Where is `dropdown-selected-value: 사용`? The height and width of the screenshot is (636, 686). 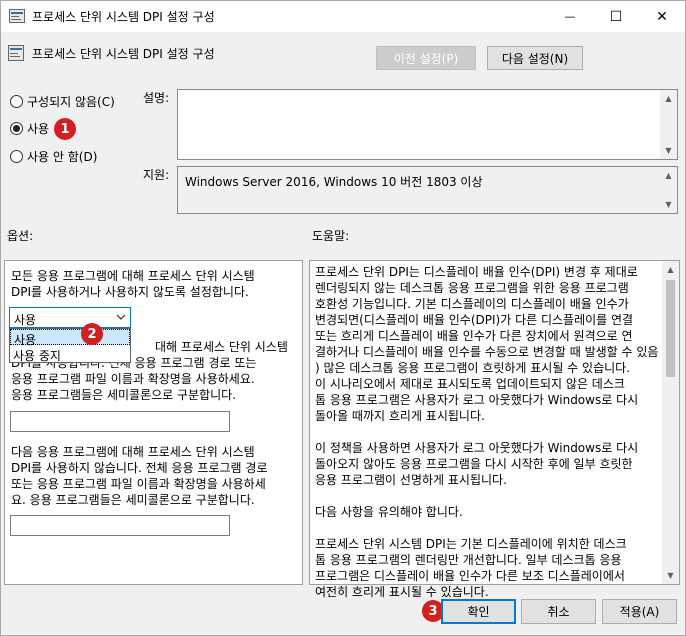 dropdown-selected-value: 사용 is located at coordinates (25, 320).